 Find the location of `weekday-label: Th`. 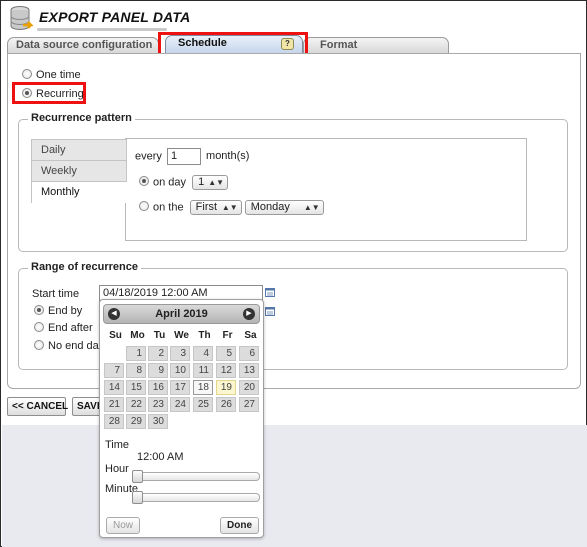

weekday-label: Th is located at coordinates (204, 335).